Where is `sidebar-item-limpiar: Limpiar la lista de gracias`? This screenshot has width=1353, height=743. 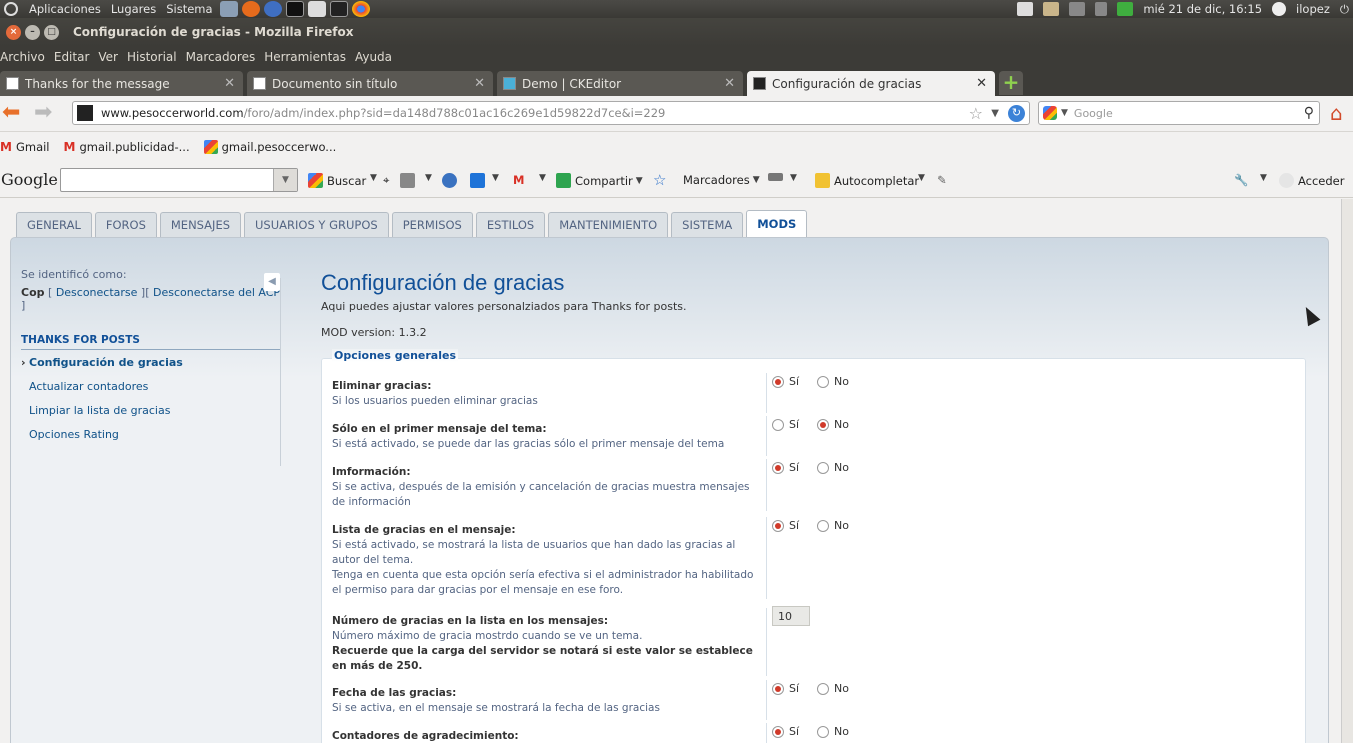
sidebar-item-limpiar: Limpiar la lista de gracias is located at coordinates (151, 410).